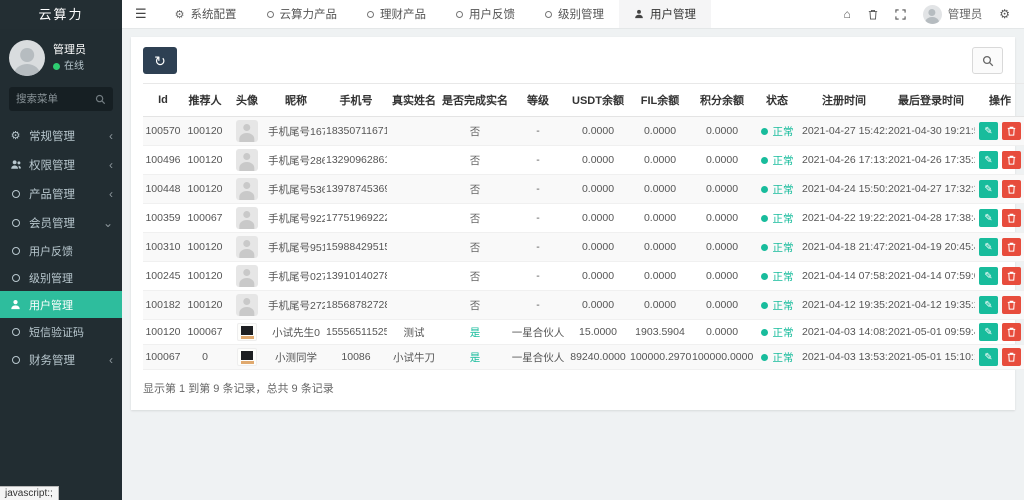 This screenshot has width=1024, height=500. I want to click on column-header-7: 等级, so click(538, 100).